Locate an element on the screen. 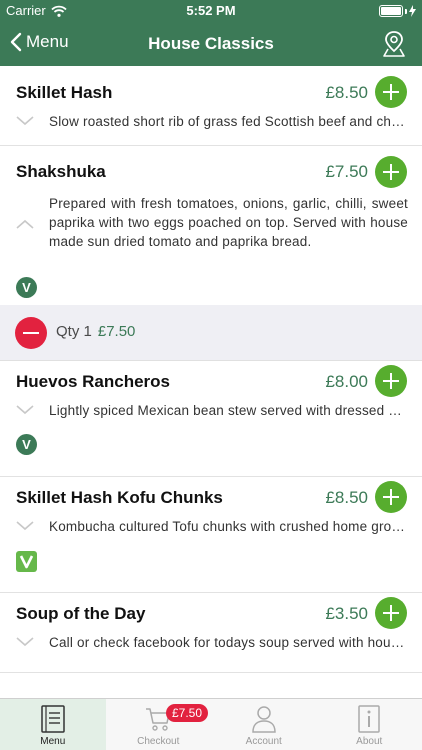 Image resolution: width=422 pixels, height=750 pixels. vegan-v-icon is located at coordinates (26, 562).